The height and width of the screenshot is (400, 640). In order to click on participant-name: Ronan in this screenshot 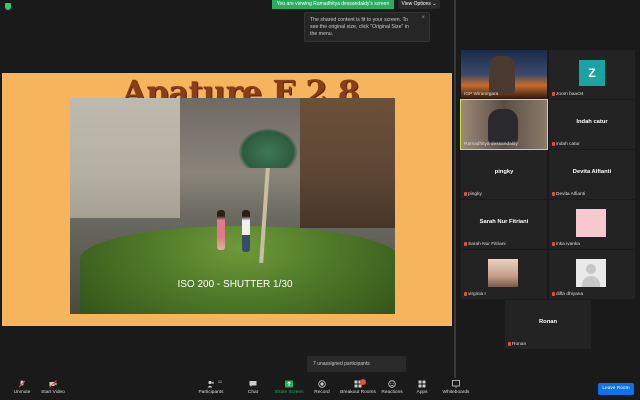, I will do `click(519, 344)`.